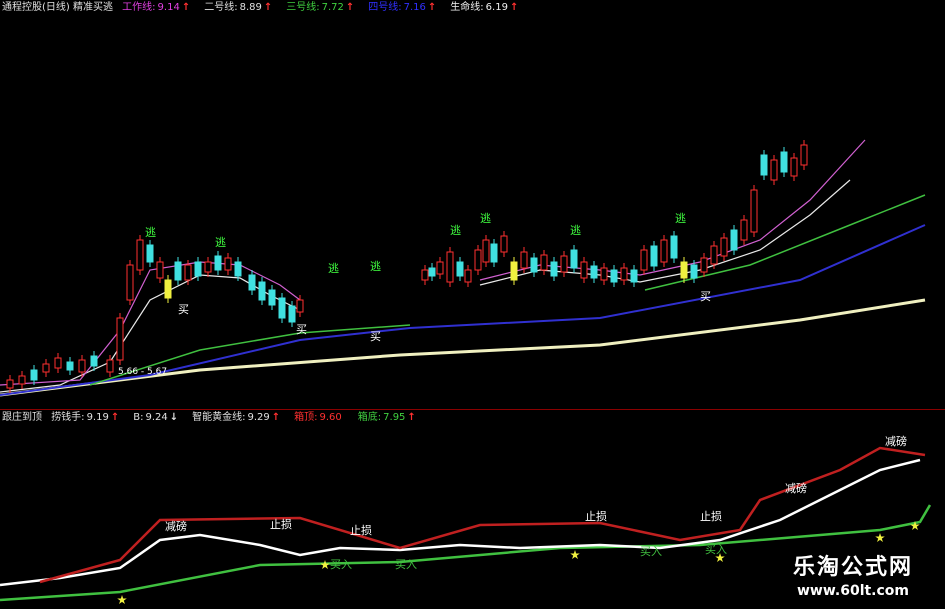 The image size is (945, 609). What do you see at coordinates (853, 591) in the screenshot?
I see `watermark-url: www.60lt.com` at bounding box center [853, 591].